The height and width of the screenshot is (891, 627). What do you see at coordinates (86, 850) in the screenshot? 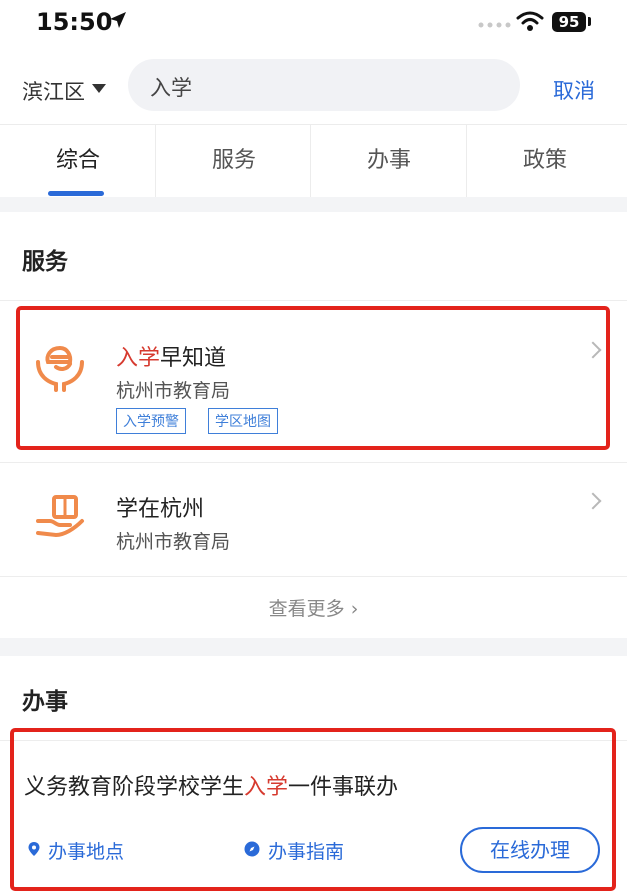
I see `task-location-link: 办事地点` at bounding box center [86, 850].